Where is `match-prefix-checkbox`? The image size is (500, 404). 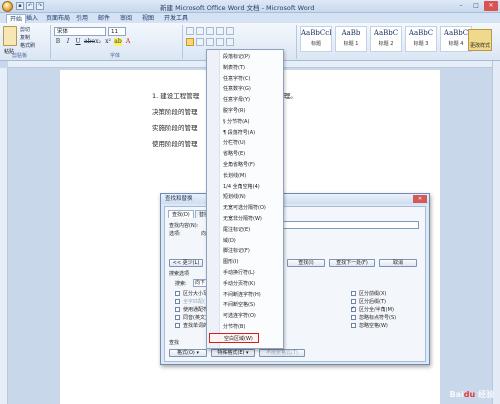
match-prefix-checkbox is located at coordinates (353, 293).